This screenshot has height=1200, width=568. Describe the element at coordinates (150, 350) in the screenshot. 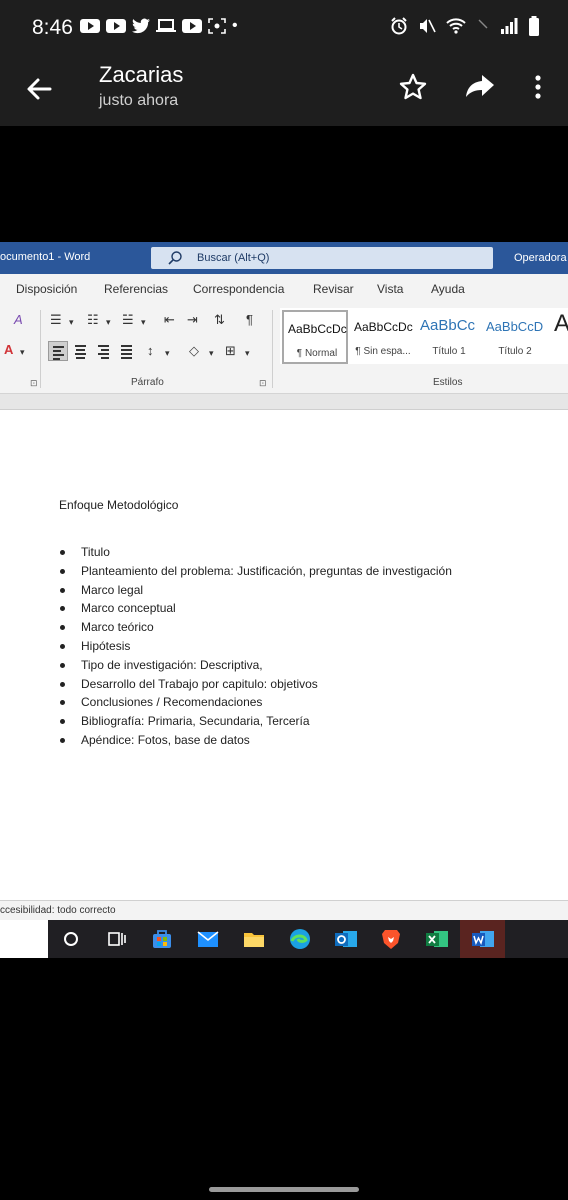

I see `line-spacing-icon: ↕` at that location.